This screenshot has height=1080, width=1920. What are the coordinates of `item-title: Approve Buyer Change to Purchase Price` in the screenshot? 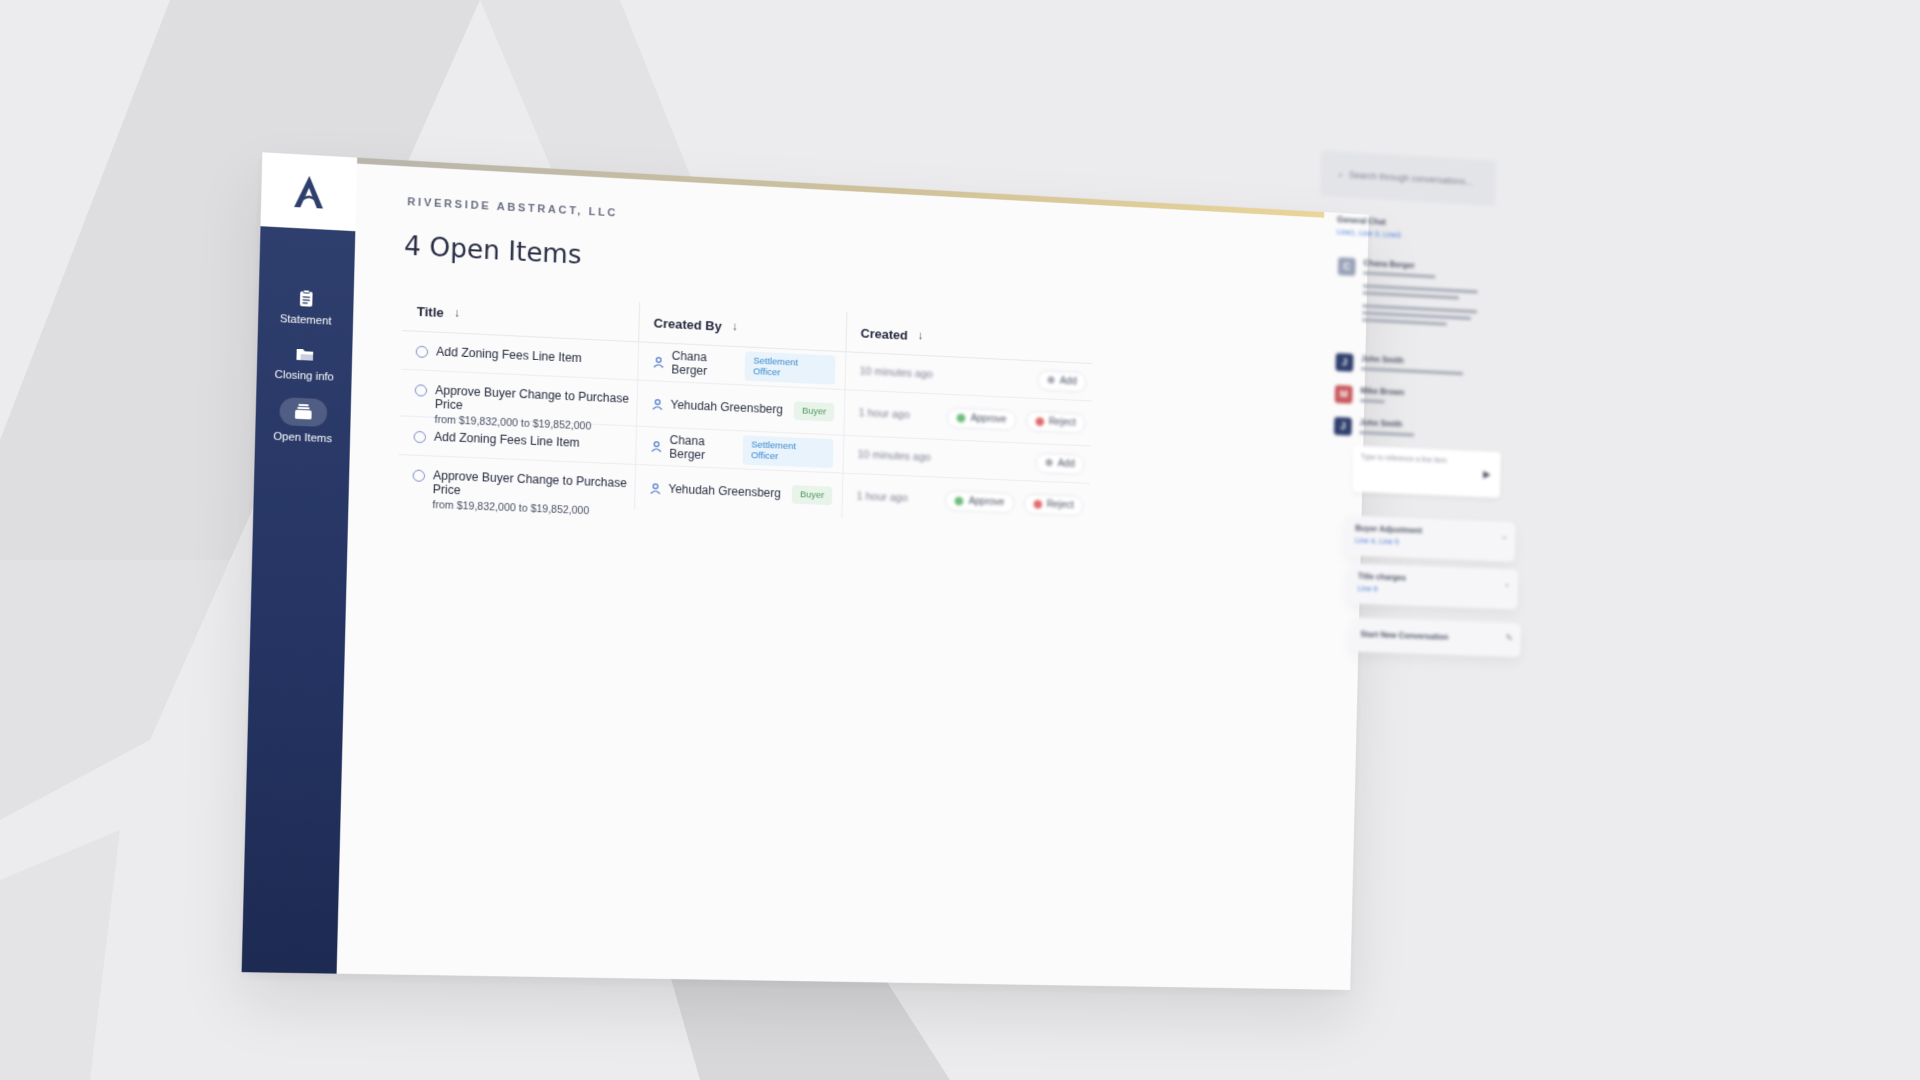 It's located at (529, 483).